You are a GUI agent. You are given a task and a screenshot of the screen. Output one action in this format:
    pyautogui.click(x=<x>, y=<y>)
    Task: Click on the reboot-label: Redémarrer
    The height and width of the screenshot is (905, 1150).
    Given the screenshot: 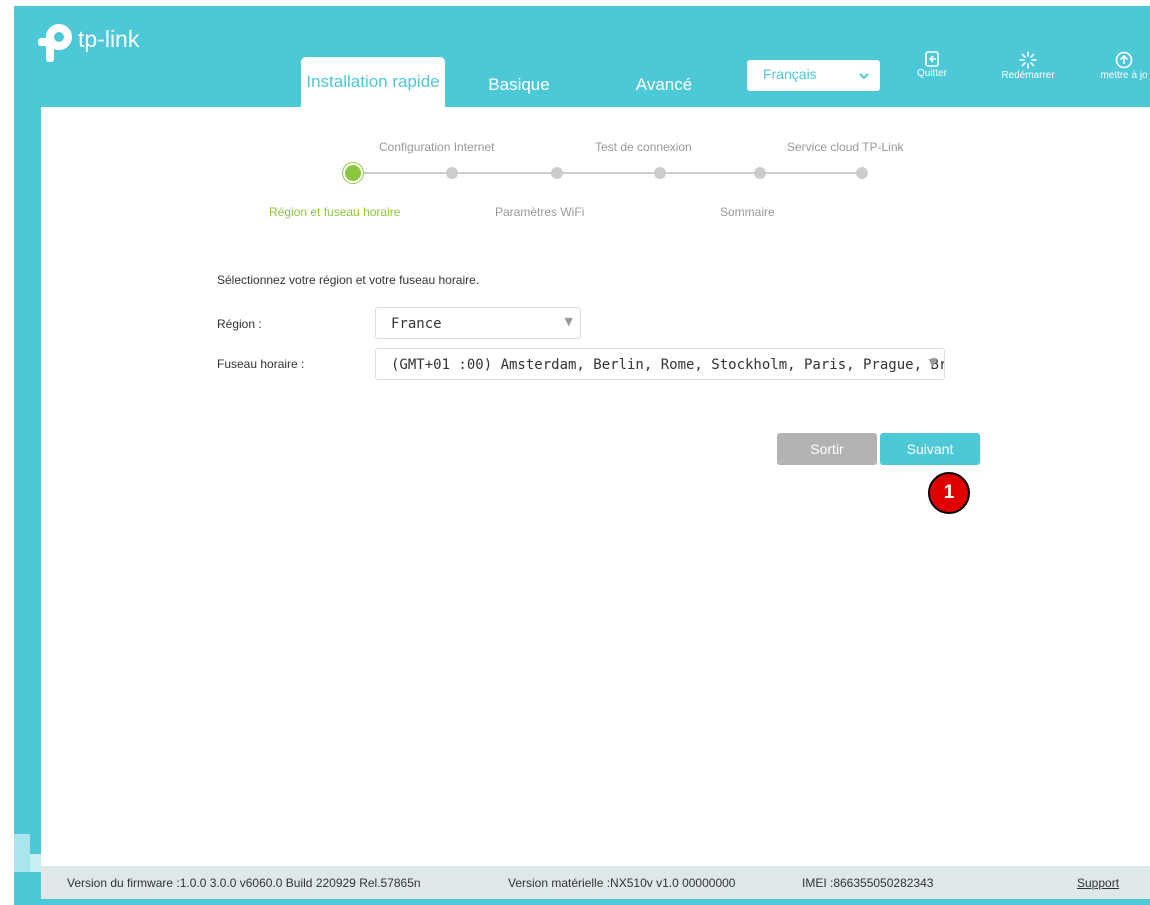 What is the action you would take?
    pyautogui.click(x=1028, y=75)
    